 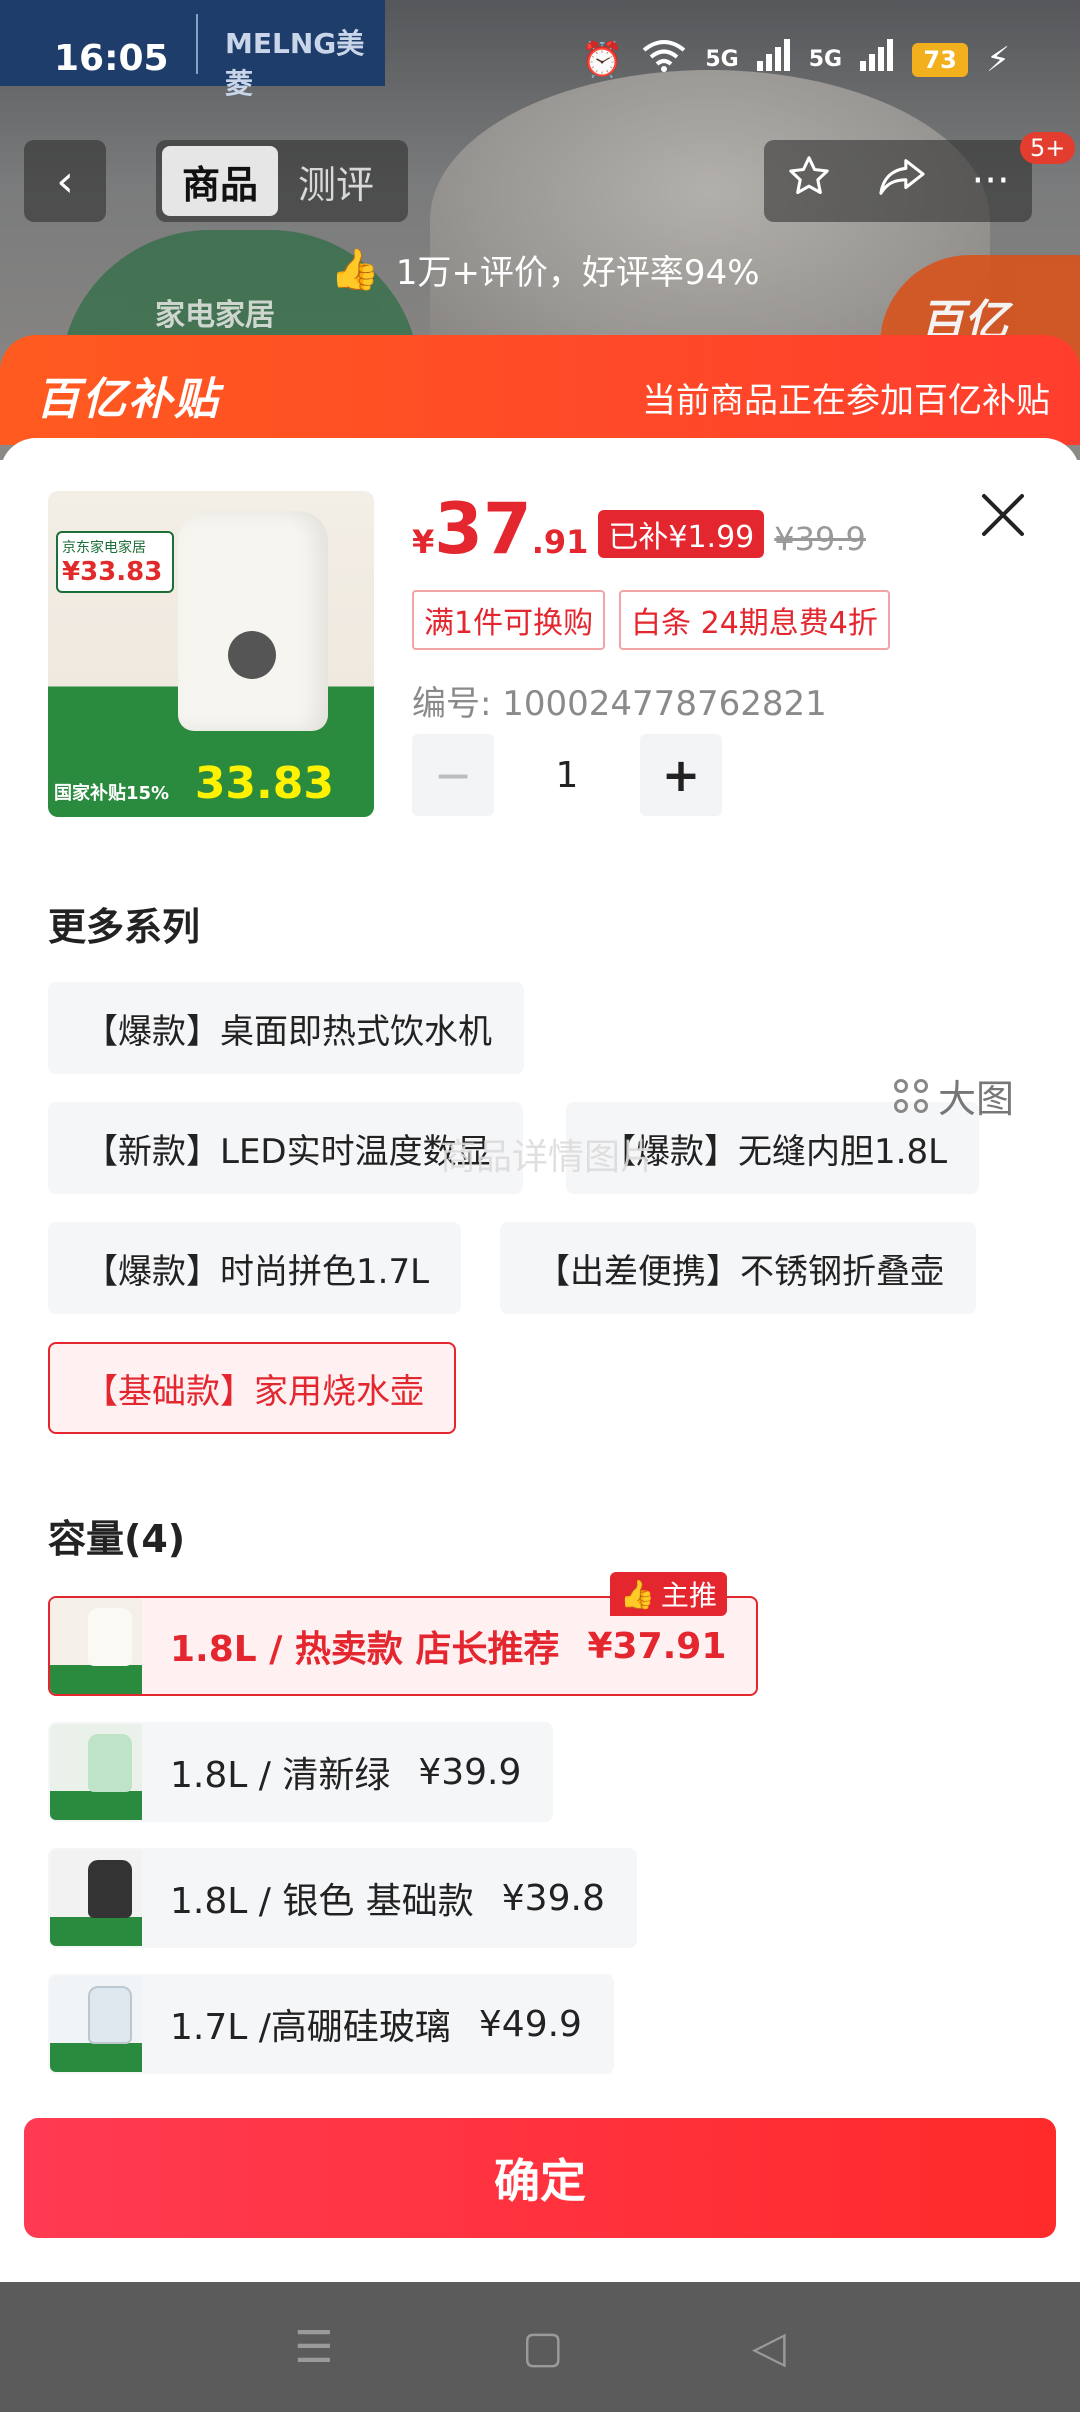 I want to click on more-button: ···, so click(x=991, y=181).